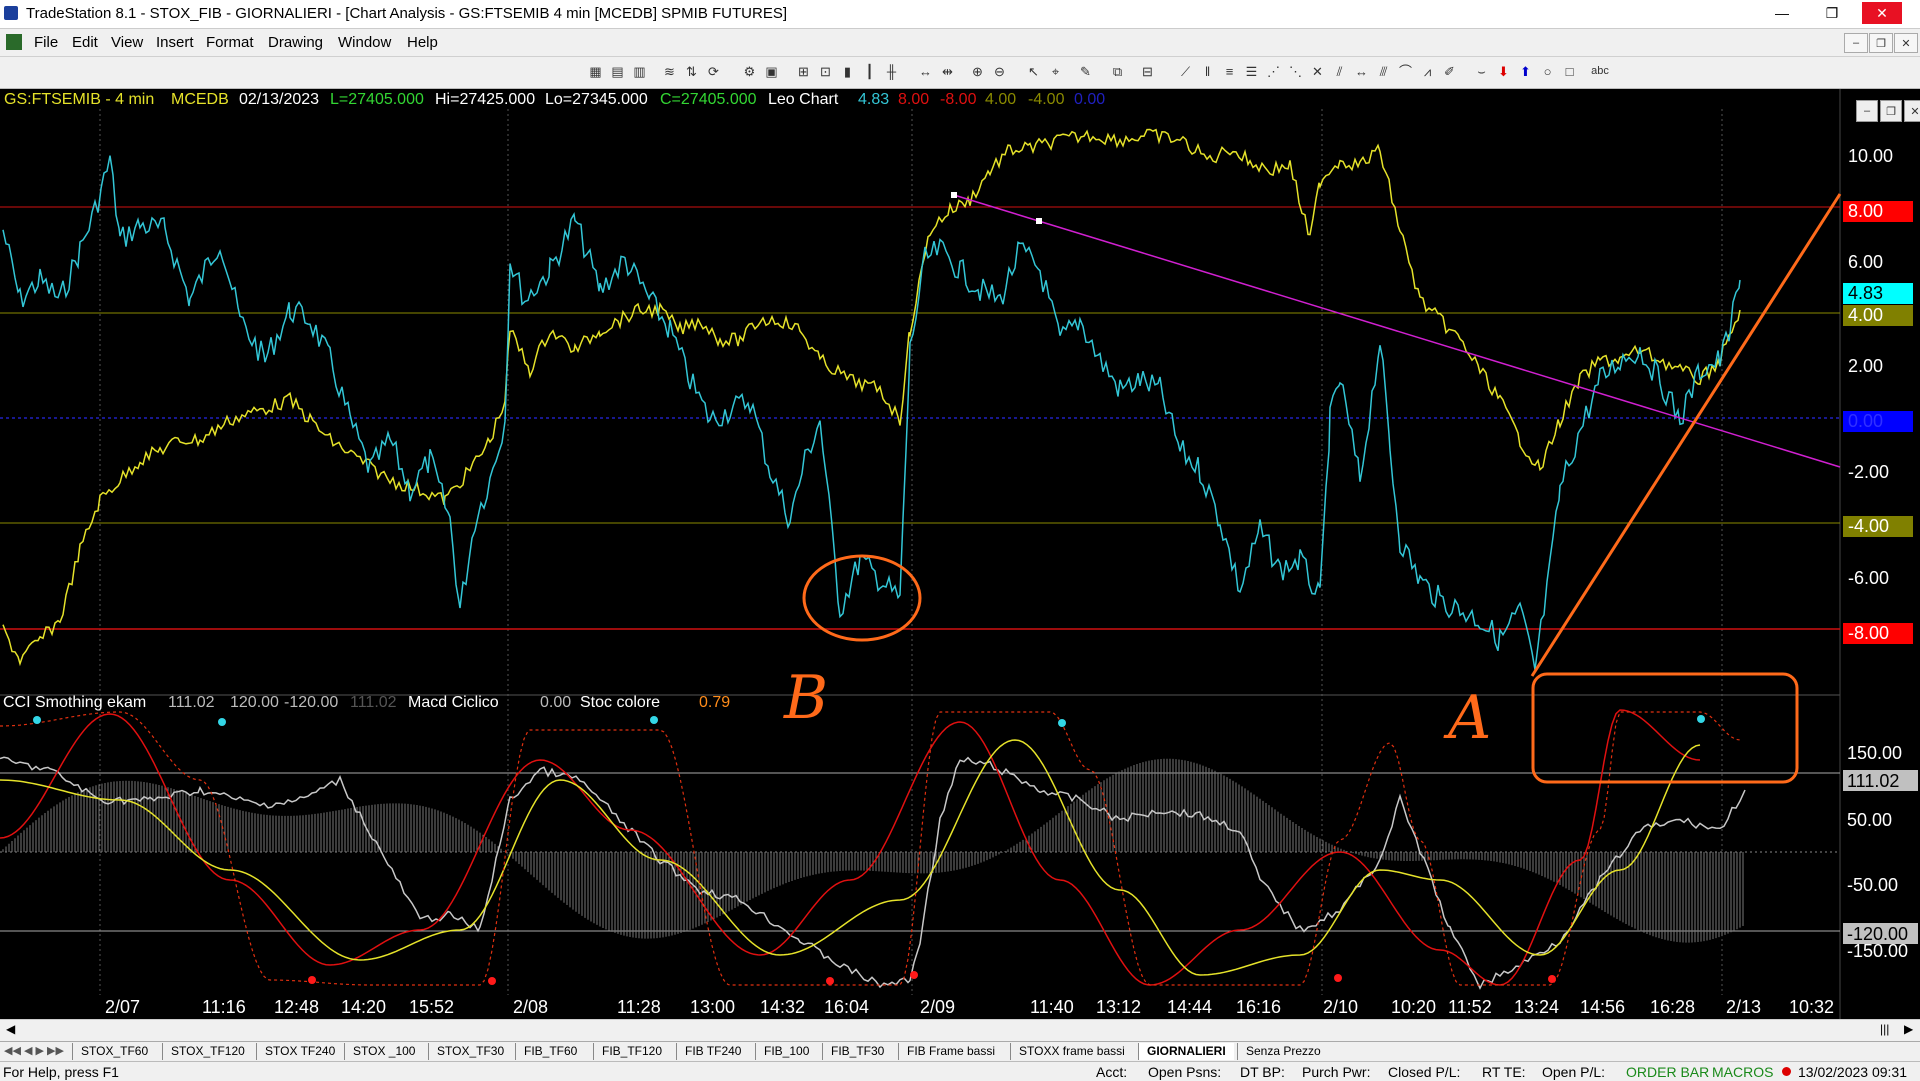  What do you see at coordinates (914, 99) in the screenshot?
I see `indicator-value-2: 8.00` at bounding box center [914, 99].